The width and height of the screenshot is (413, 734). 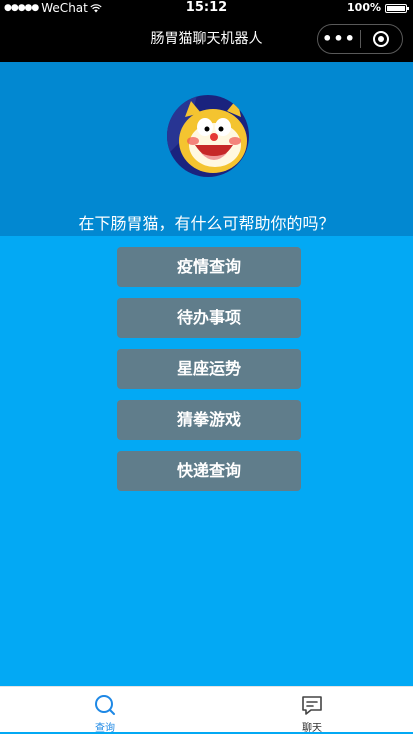 What do you see at coordinates (206, 39) in the screenshot?
I see `nav-bar: 肠胃猫聊天机器人 •••` at bounding box center [206, 39].